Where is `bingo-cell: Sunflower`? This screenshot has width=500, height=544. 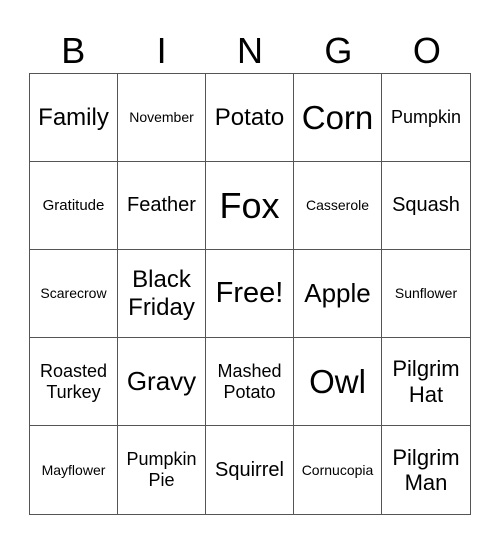 bingo-cell: Sunflower is located at coordinates (426, 294).